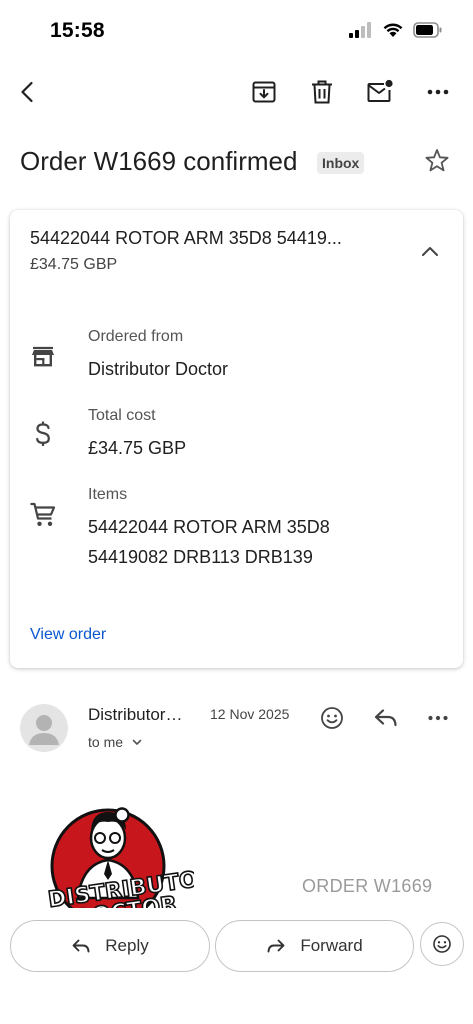  What do you see at coordinates (125, 853) in the screenshot?
I see `distributor-doctor-logo: DISTRIBUTOR DOCTOR` at bounding box center [125, 853].